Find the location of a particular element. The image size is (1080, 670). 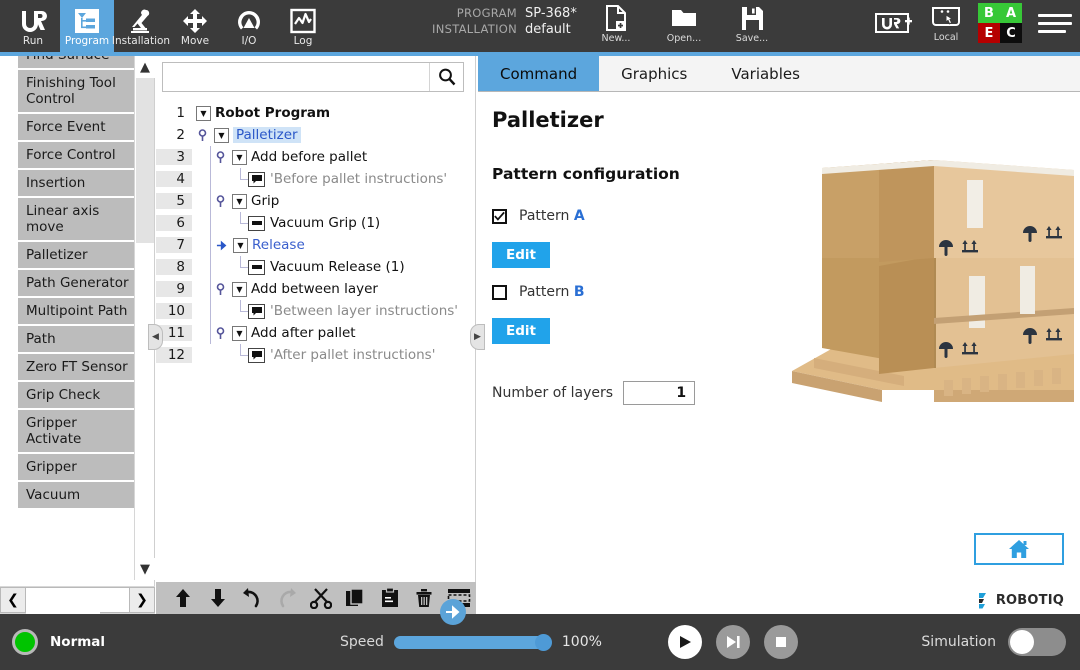

tree-row: 5 ▼ Grip is located at coordinates (316, 201).